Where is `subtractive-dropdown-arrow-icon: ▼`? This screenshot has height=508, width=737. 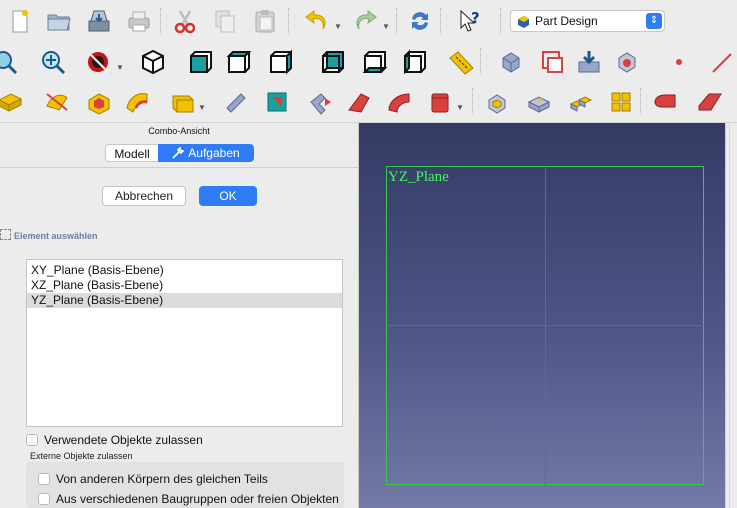 subtractive-dropdown-arrow-icon: ▼ is located at coordinates (460, 107).